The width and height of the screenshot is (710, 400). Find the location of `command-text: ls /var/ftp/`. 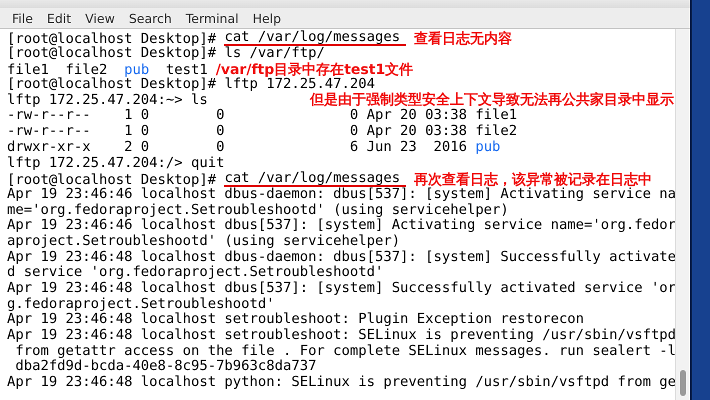

command-text: ls /var/ftp/ is located at coordinates (274, 54).